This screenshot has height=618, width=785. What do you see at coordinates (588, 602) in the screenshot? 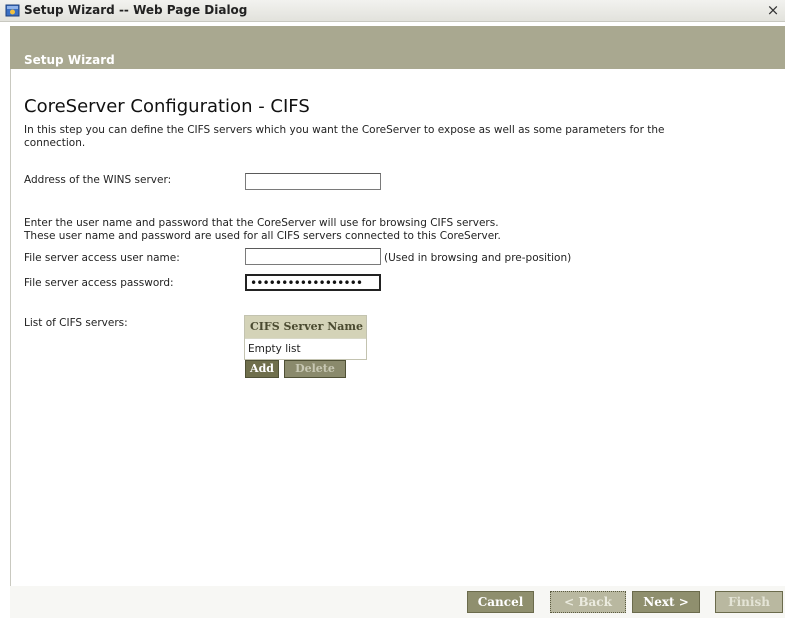
I see `back-button: < Back` at bounding box center [588, 602].